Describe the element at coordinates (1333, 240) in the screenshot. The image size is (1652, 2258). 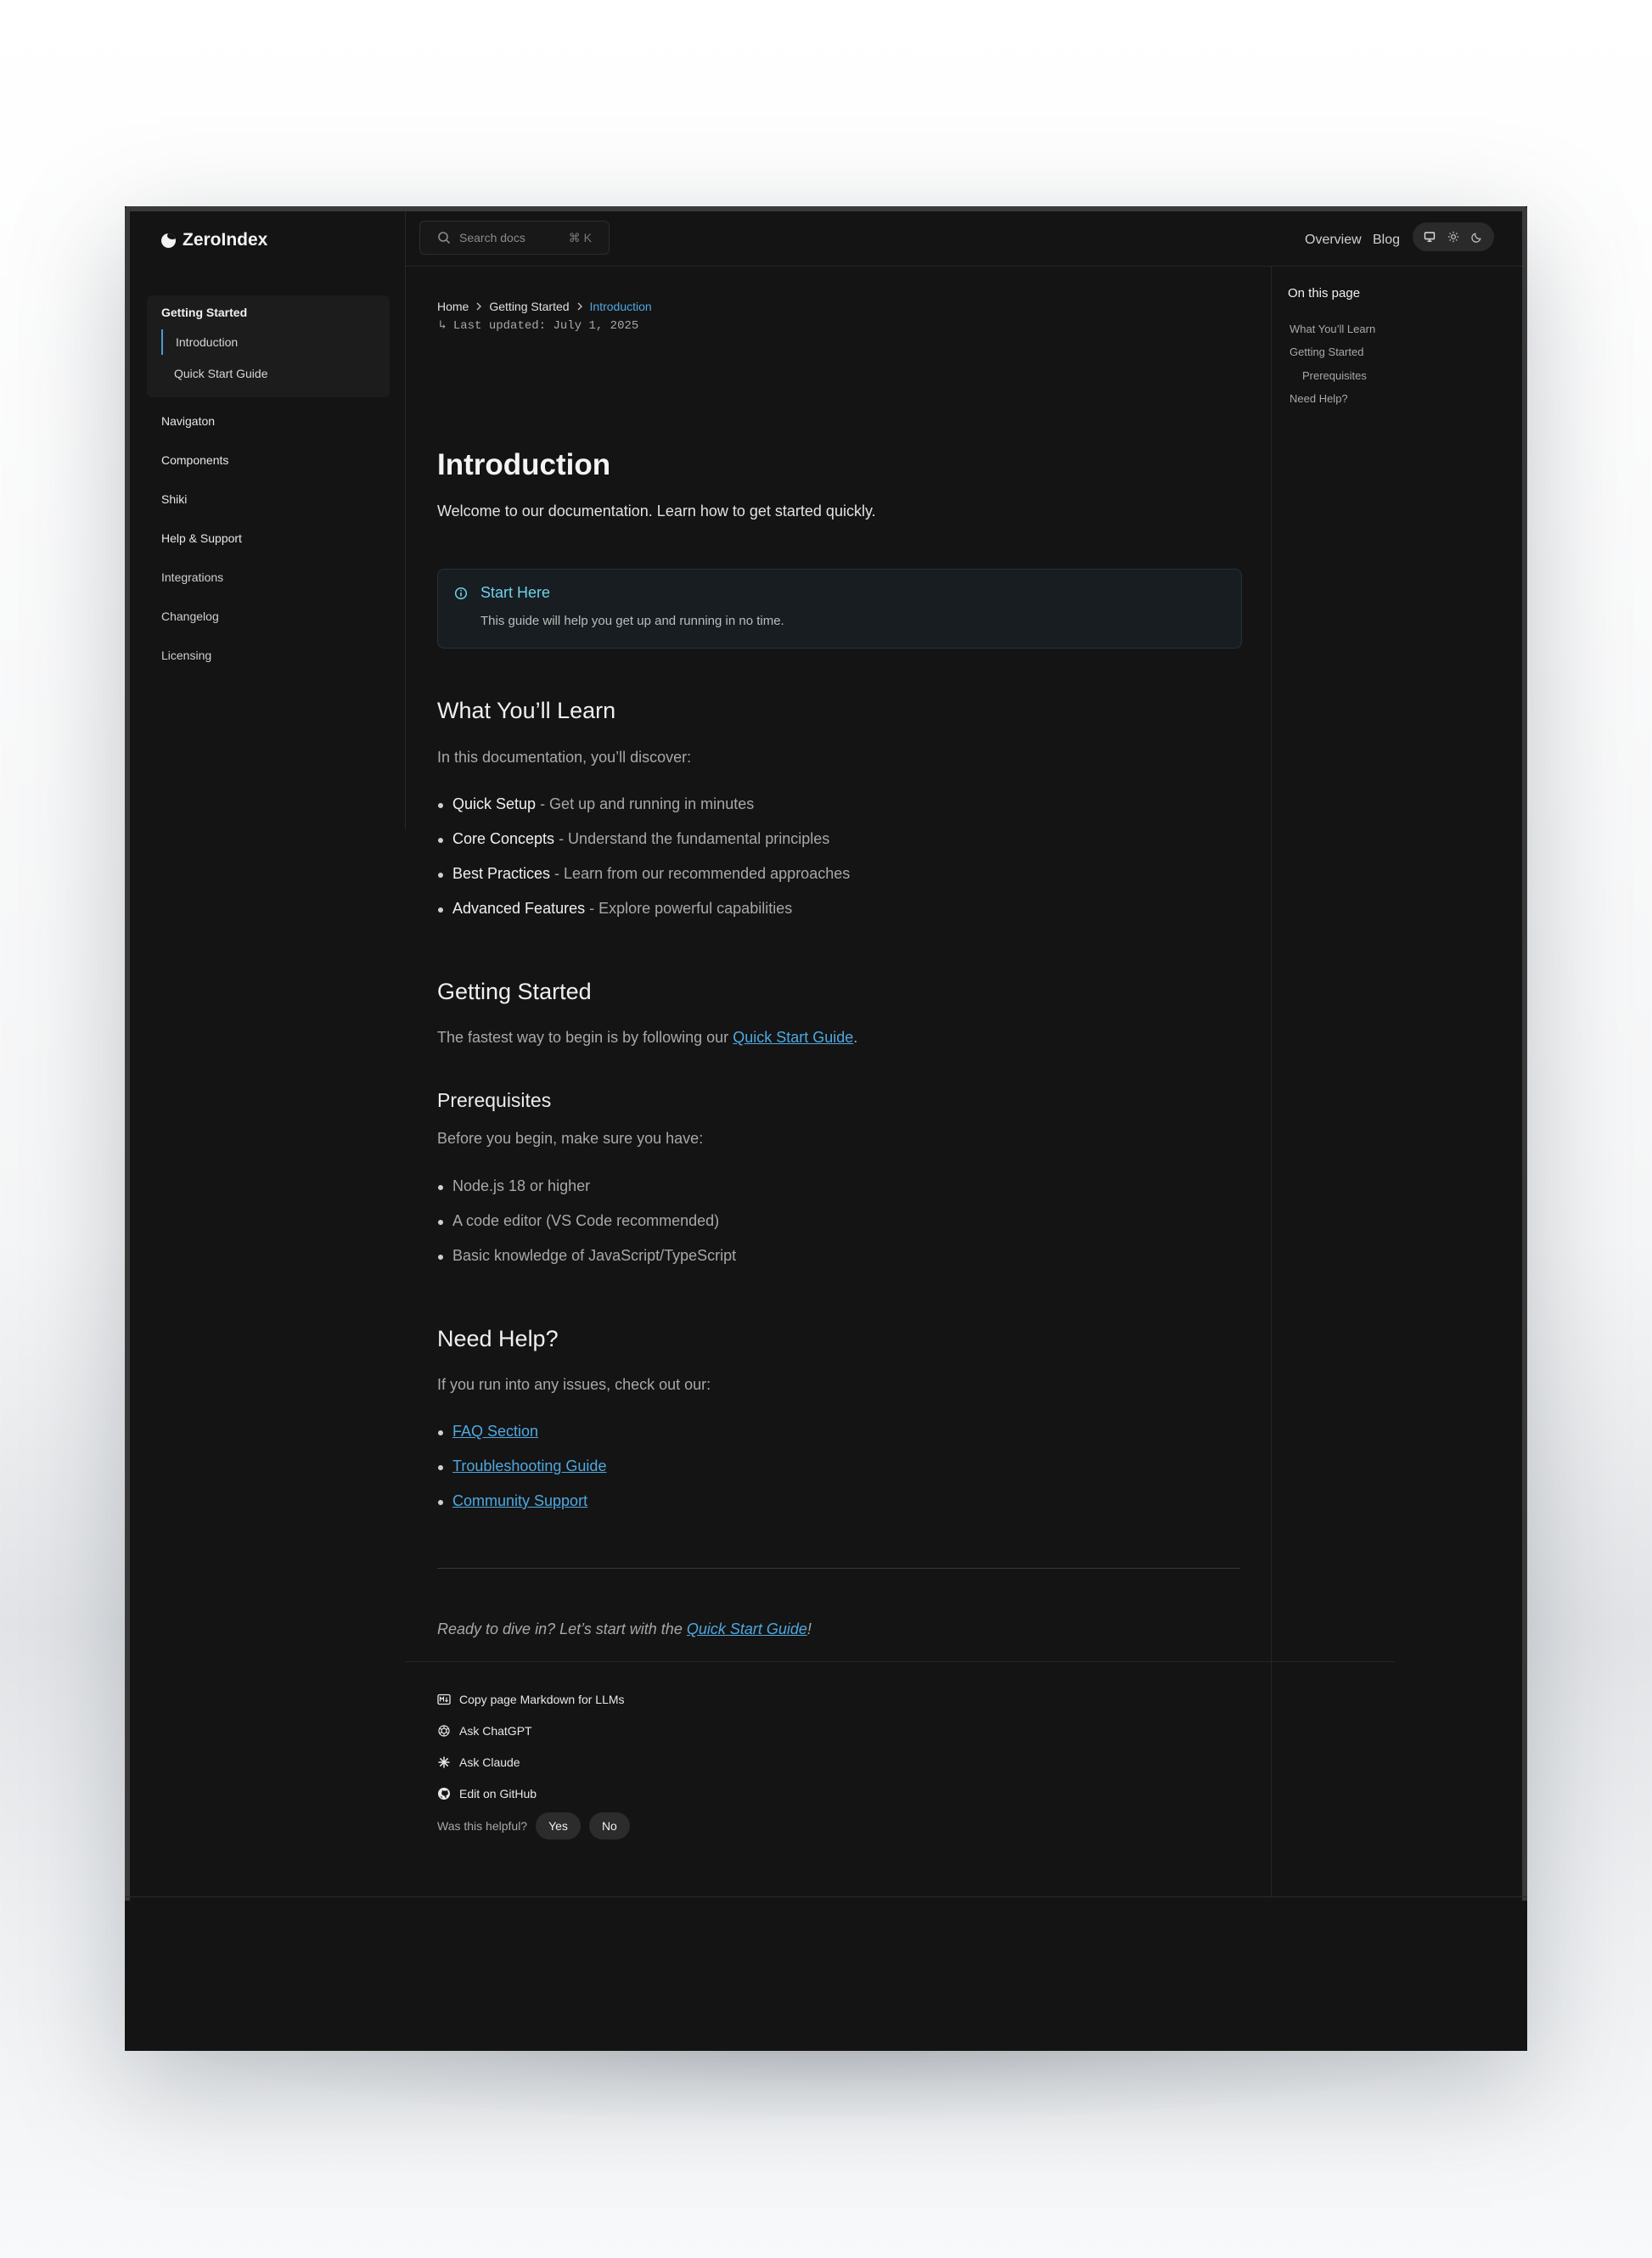
I see `nav-link-overview: Overview` at that location.